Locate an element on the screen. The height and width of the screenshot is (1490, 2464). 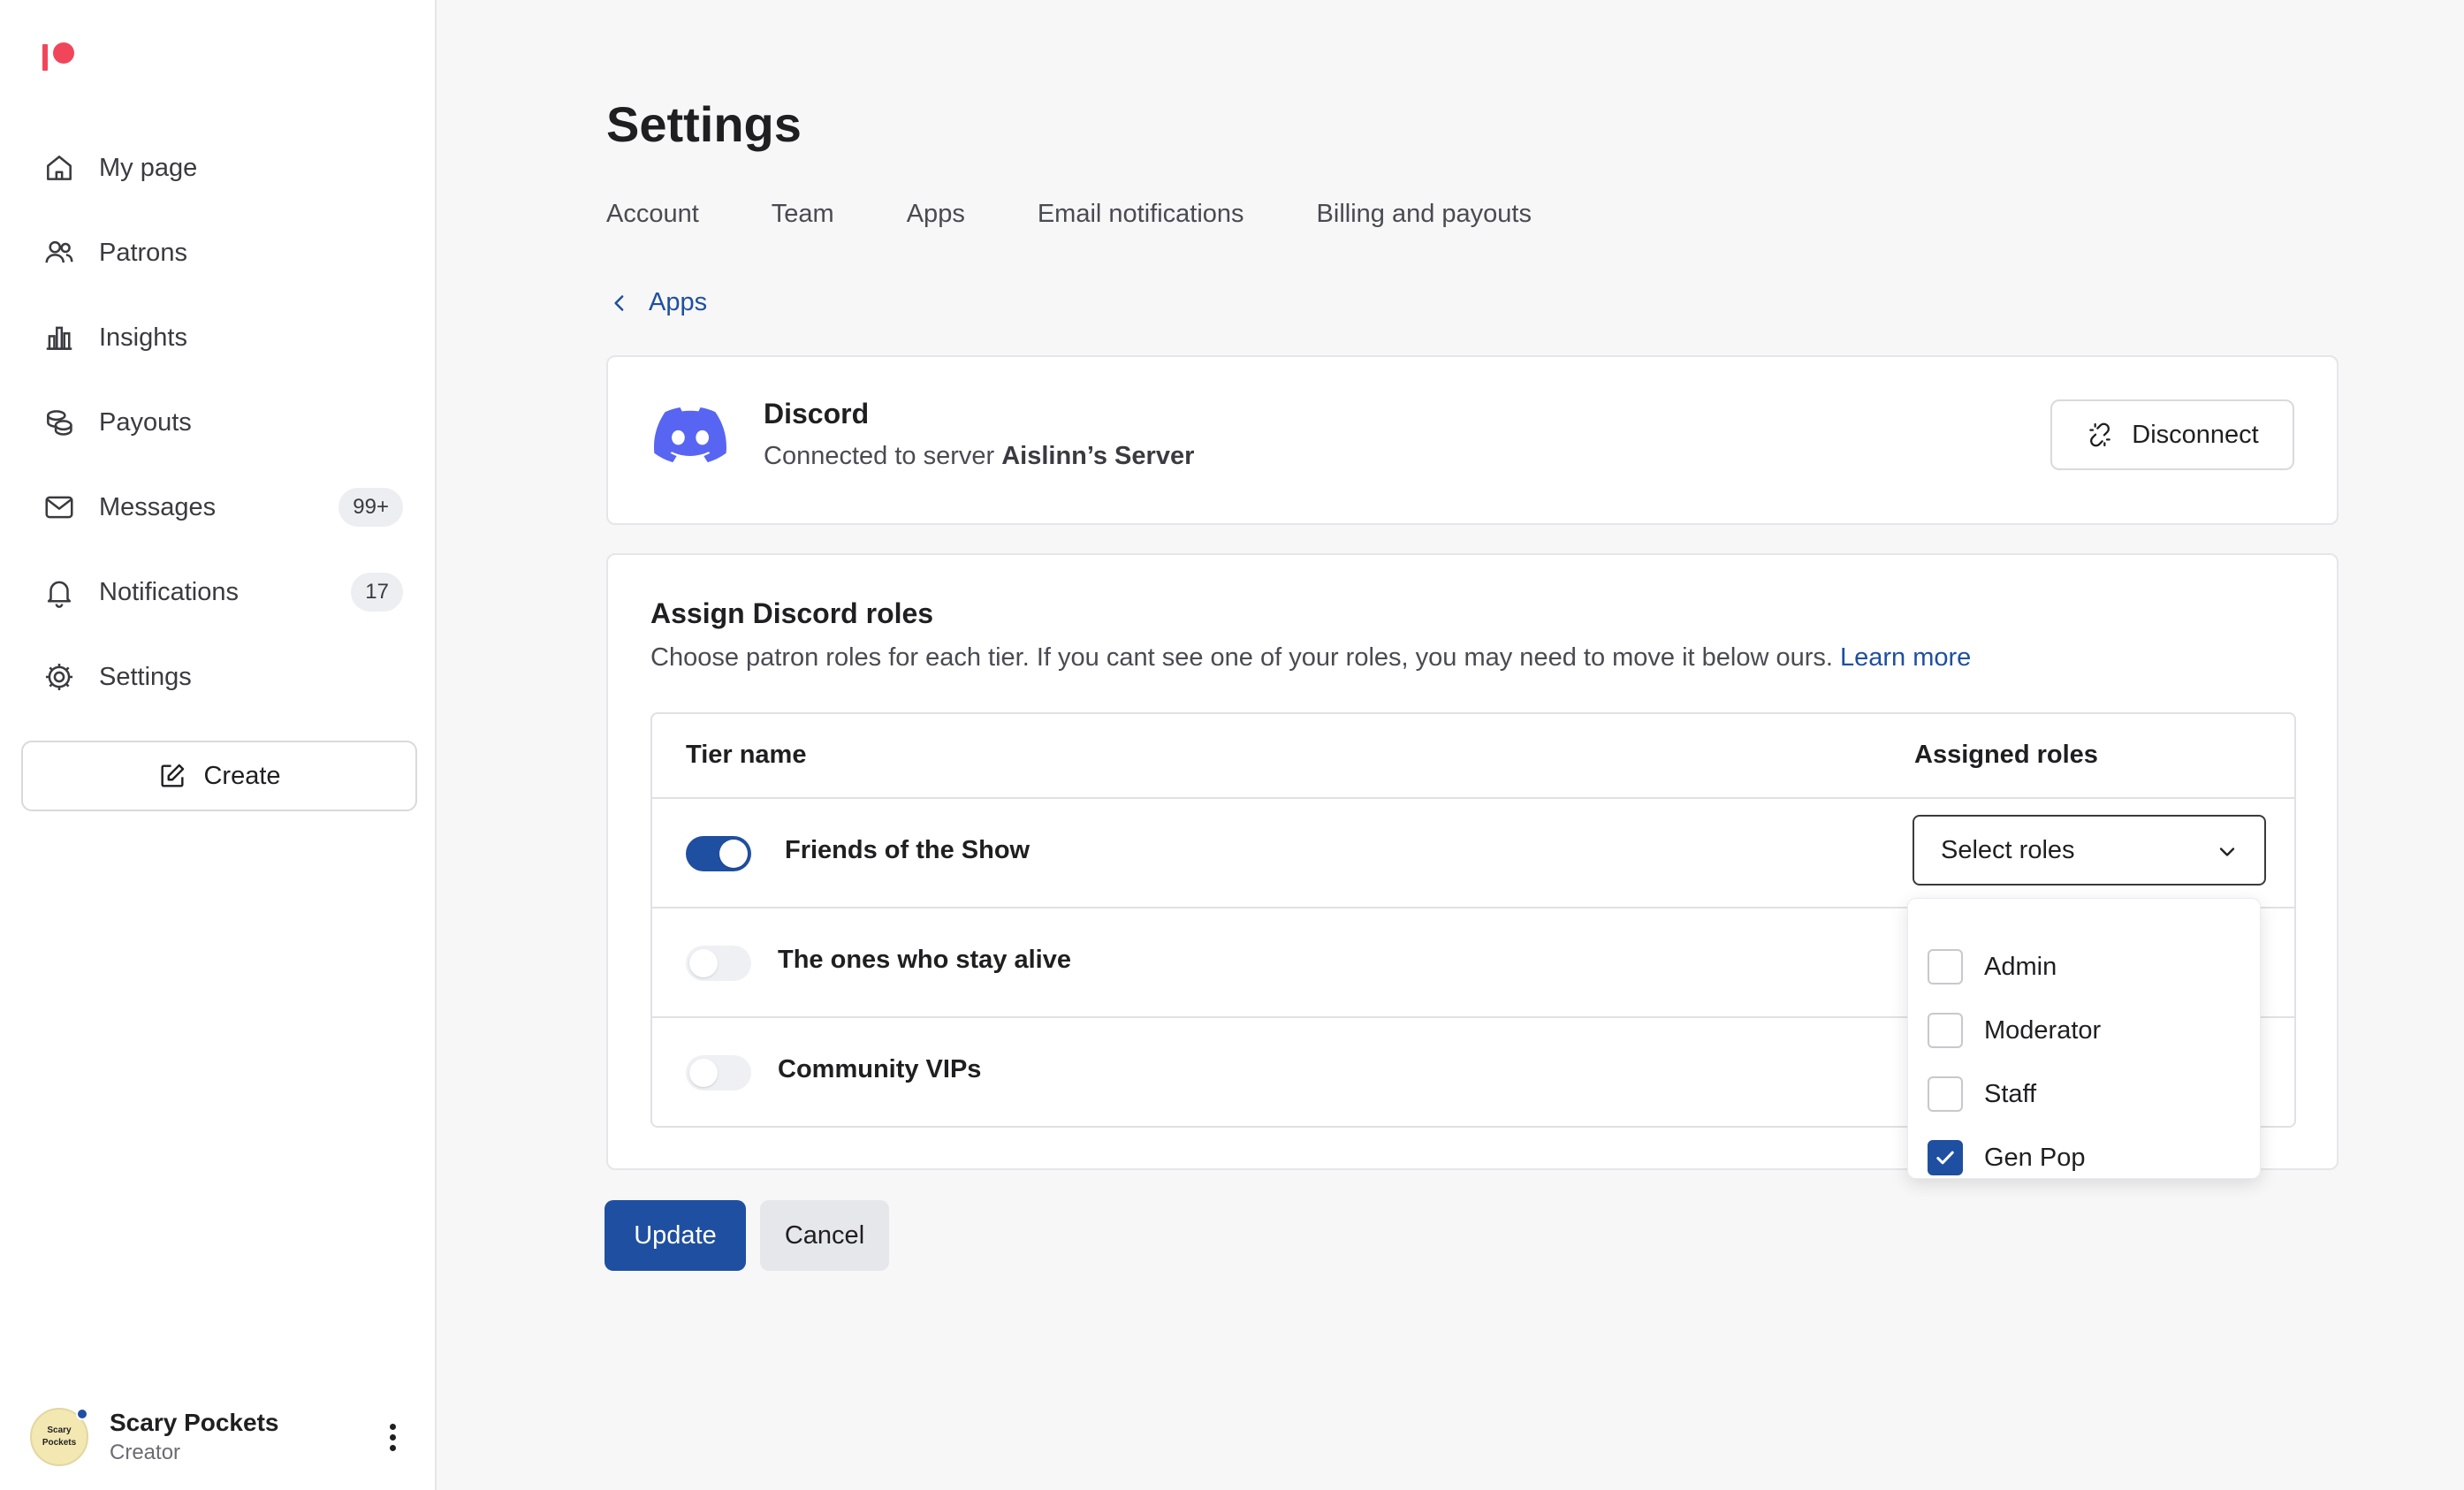
sidebar-item-label: Notifications is located at coordinates (225, 592).